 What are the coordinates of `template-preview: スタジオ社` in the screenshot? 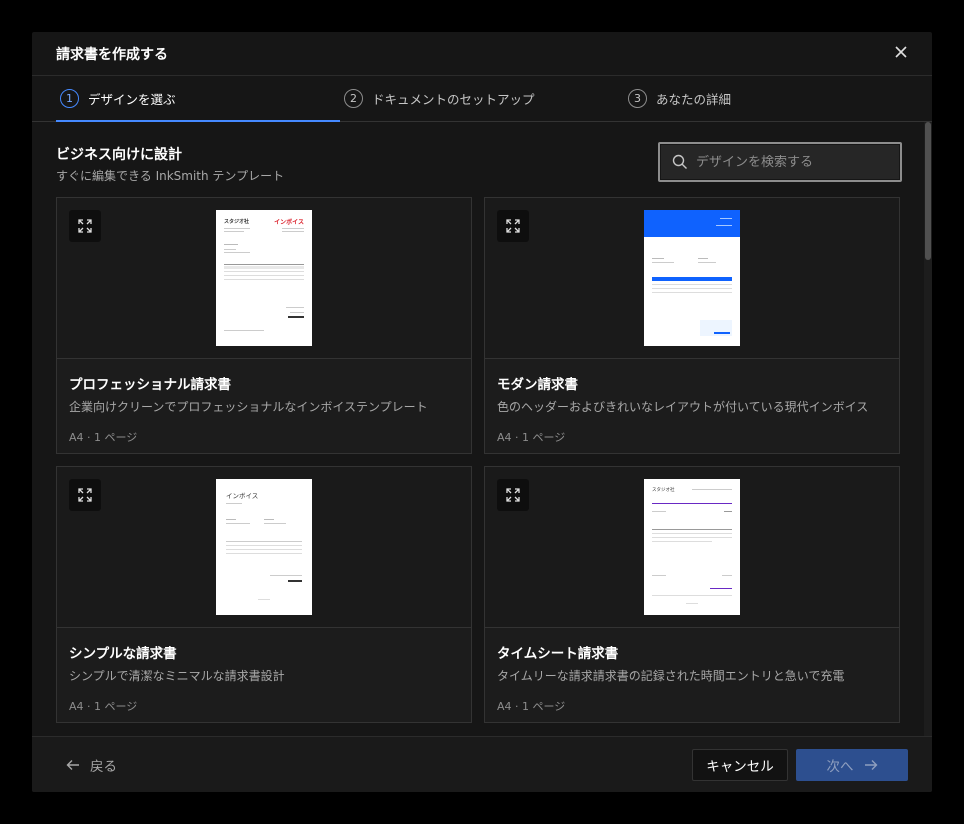 It's located at (692, 547).